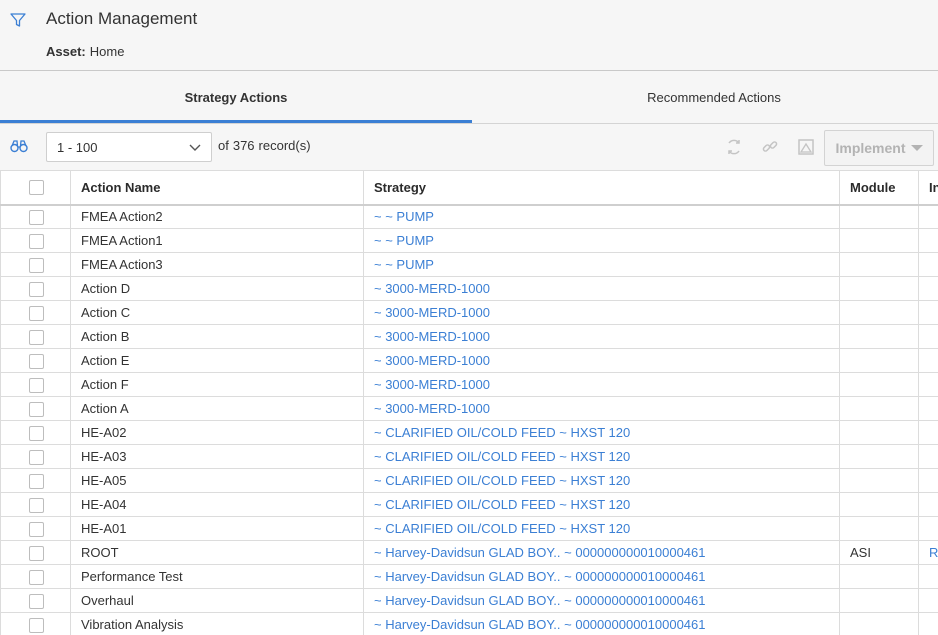 This screenshot has height=635, width=938. What do you see at coordinates (217, 456) in the screenshot?
I see `action-name-cell: HE-A03` at bounding box center [217, 456].